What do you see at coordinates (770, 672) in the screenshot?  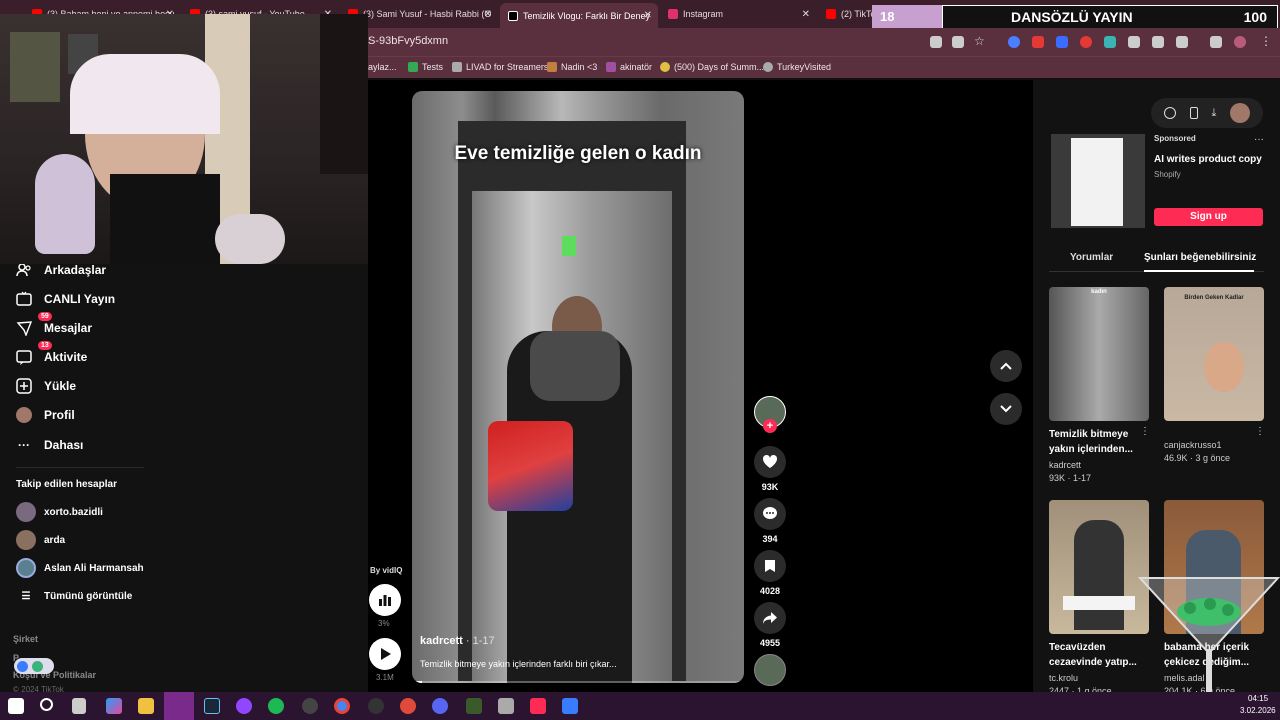 I see `music-disc-button` at bounding box center [770, 672].